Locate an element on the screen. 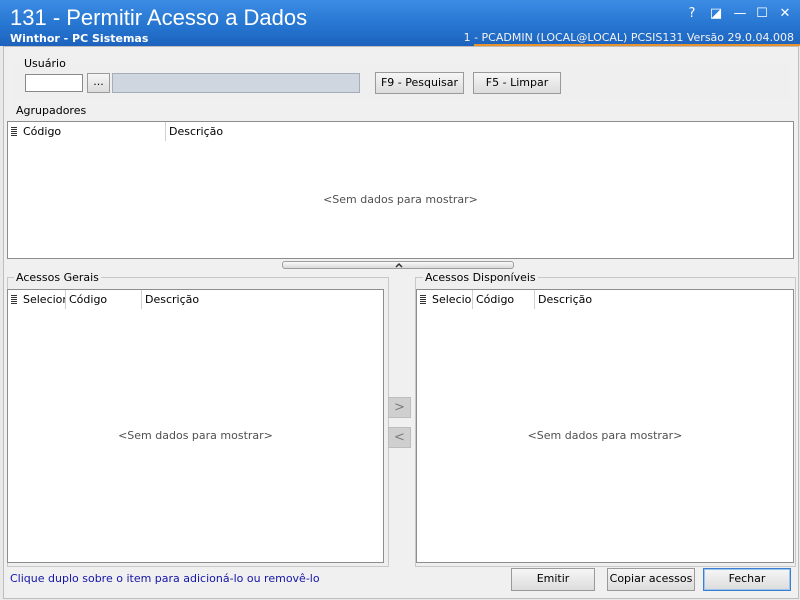 This screenshot has width=800, height=600. limpar-button: F5 - Limpar is located at coordinates (517, 83).